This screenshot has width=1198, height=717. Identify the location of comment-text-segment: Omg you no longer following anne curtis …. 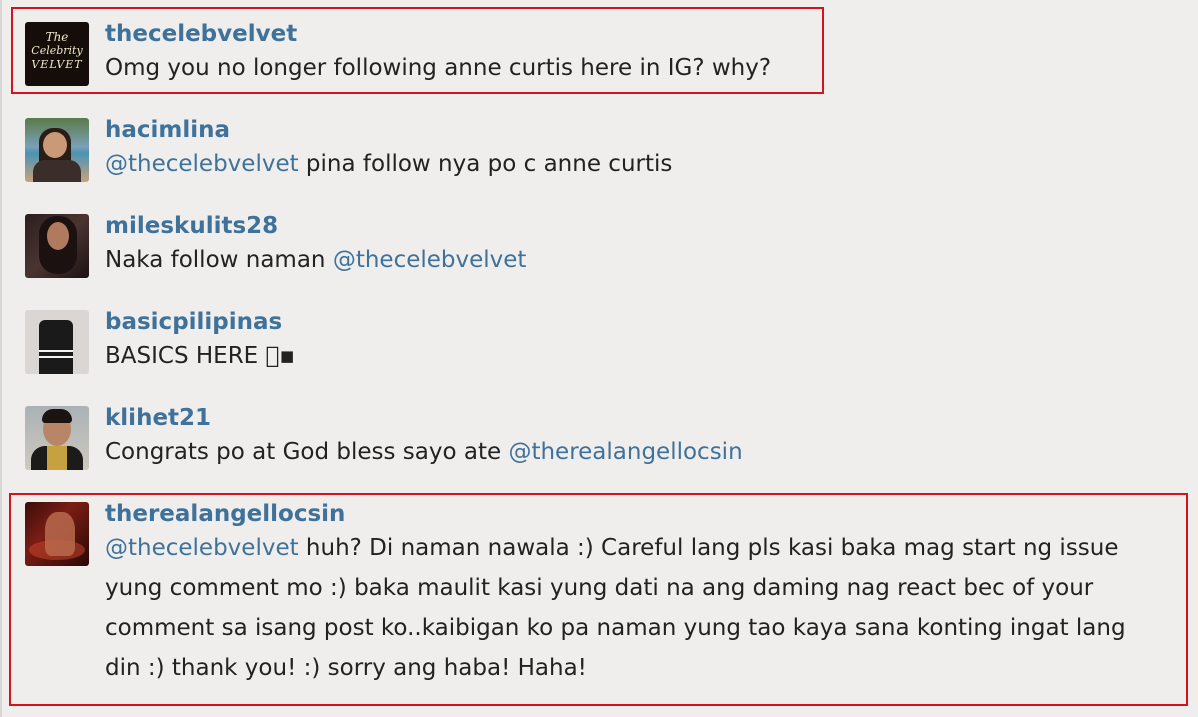
(438, 68).